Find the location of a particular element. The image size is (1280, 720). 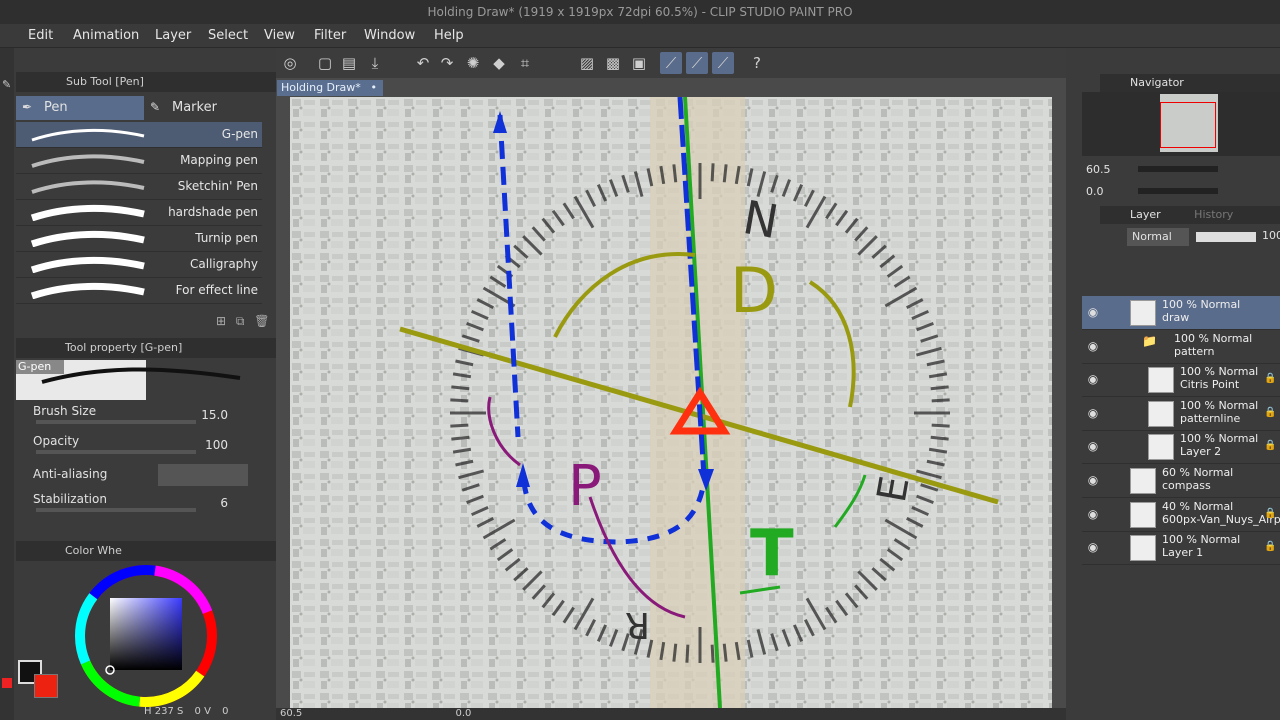

menu-select: Select is located at coordinates (228, 36).